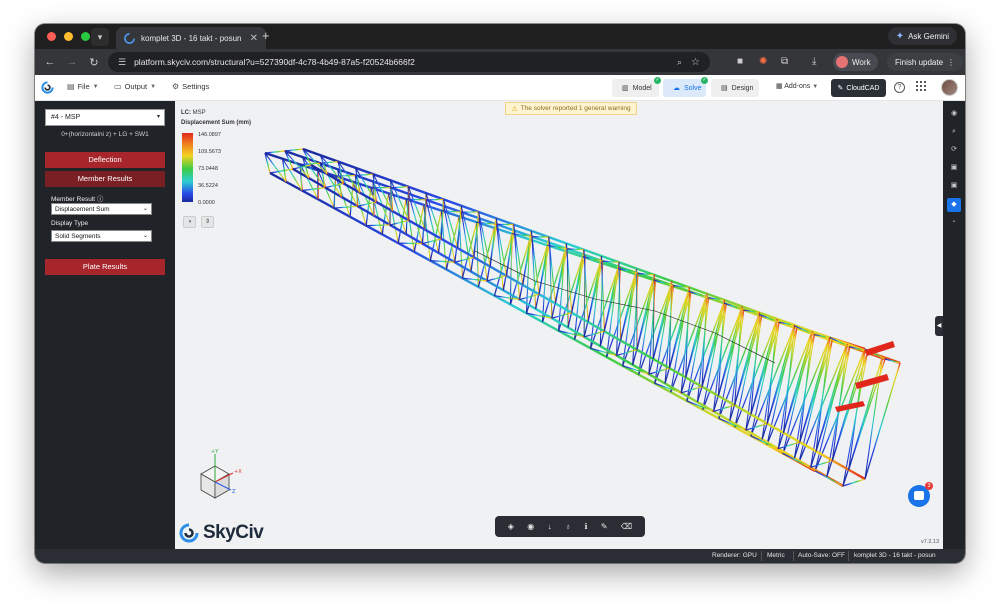 This screenshot has width=1000, height=609. What do you see at coordinates (575, 108) in the screenshot?
I see `warning-text: The solver reported 1 general warning` at bounding box center [575, 108].